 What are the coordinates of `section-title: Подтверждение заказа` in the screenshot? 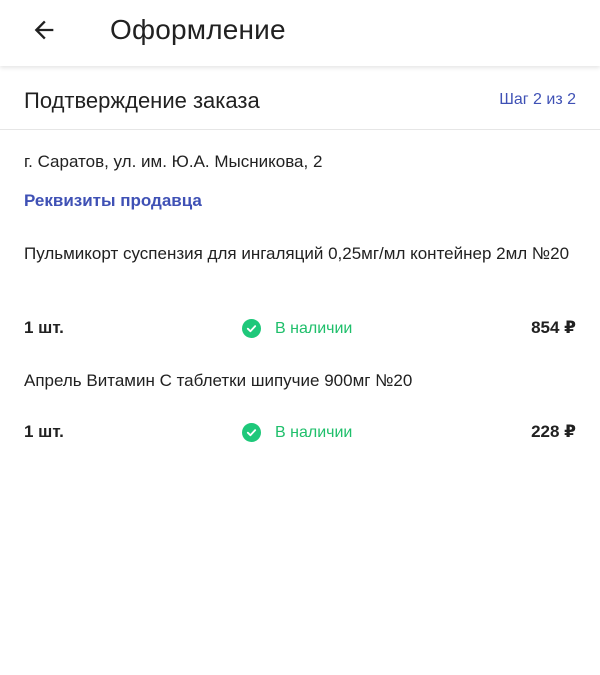 It's located at (142, 100).